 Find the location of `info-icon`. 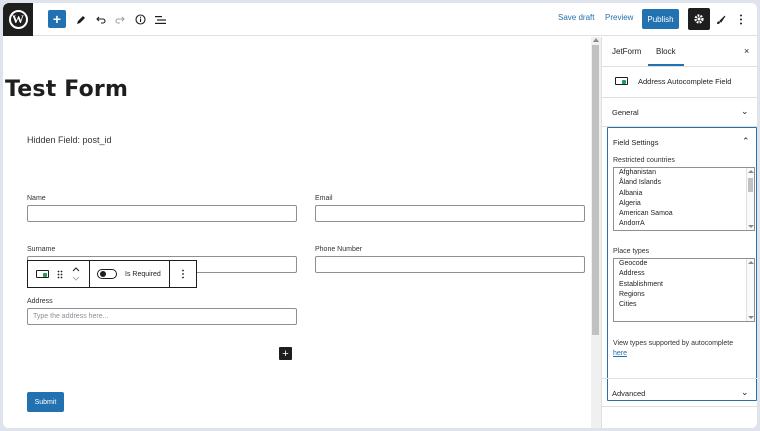

info-icon is located at coordinates (140, 19).